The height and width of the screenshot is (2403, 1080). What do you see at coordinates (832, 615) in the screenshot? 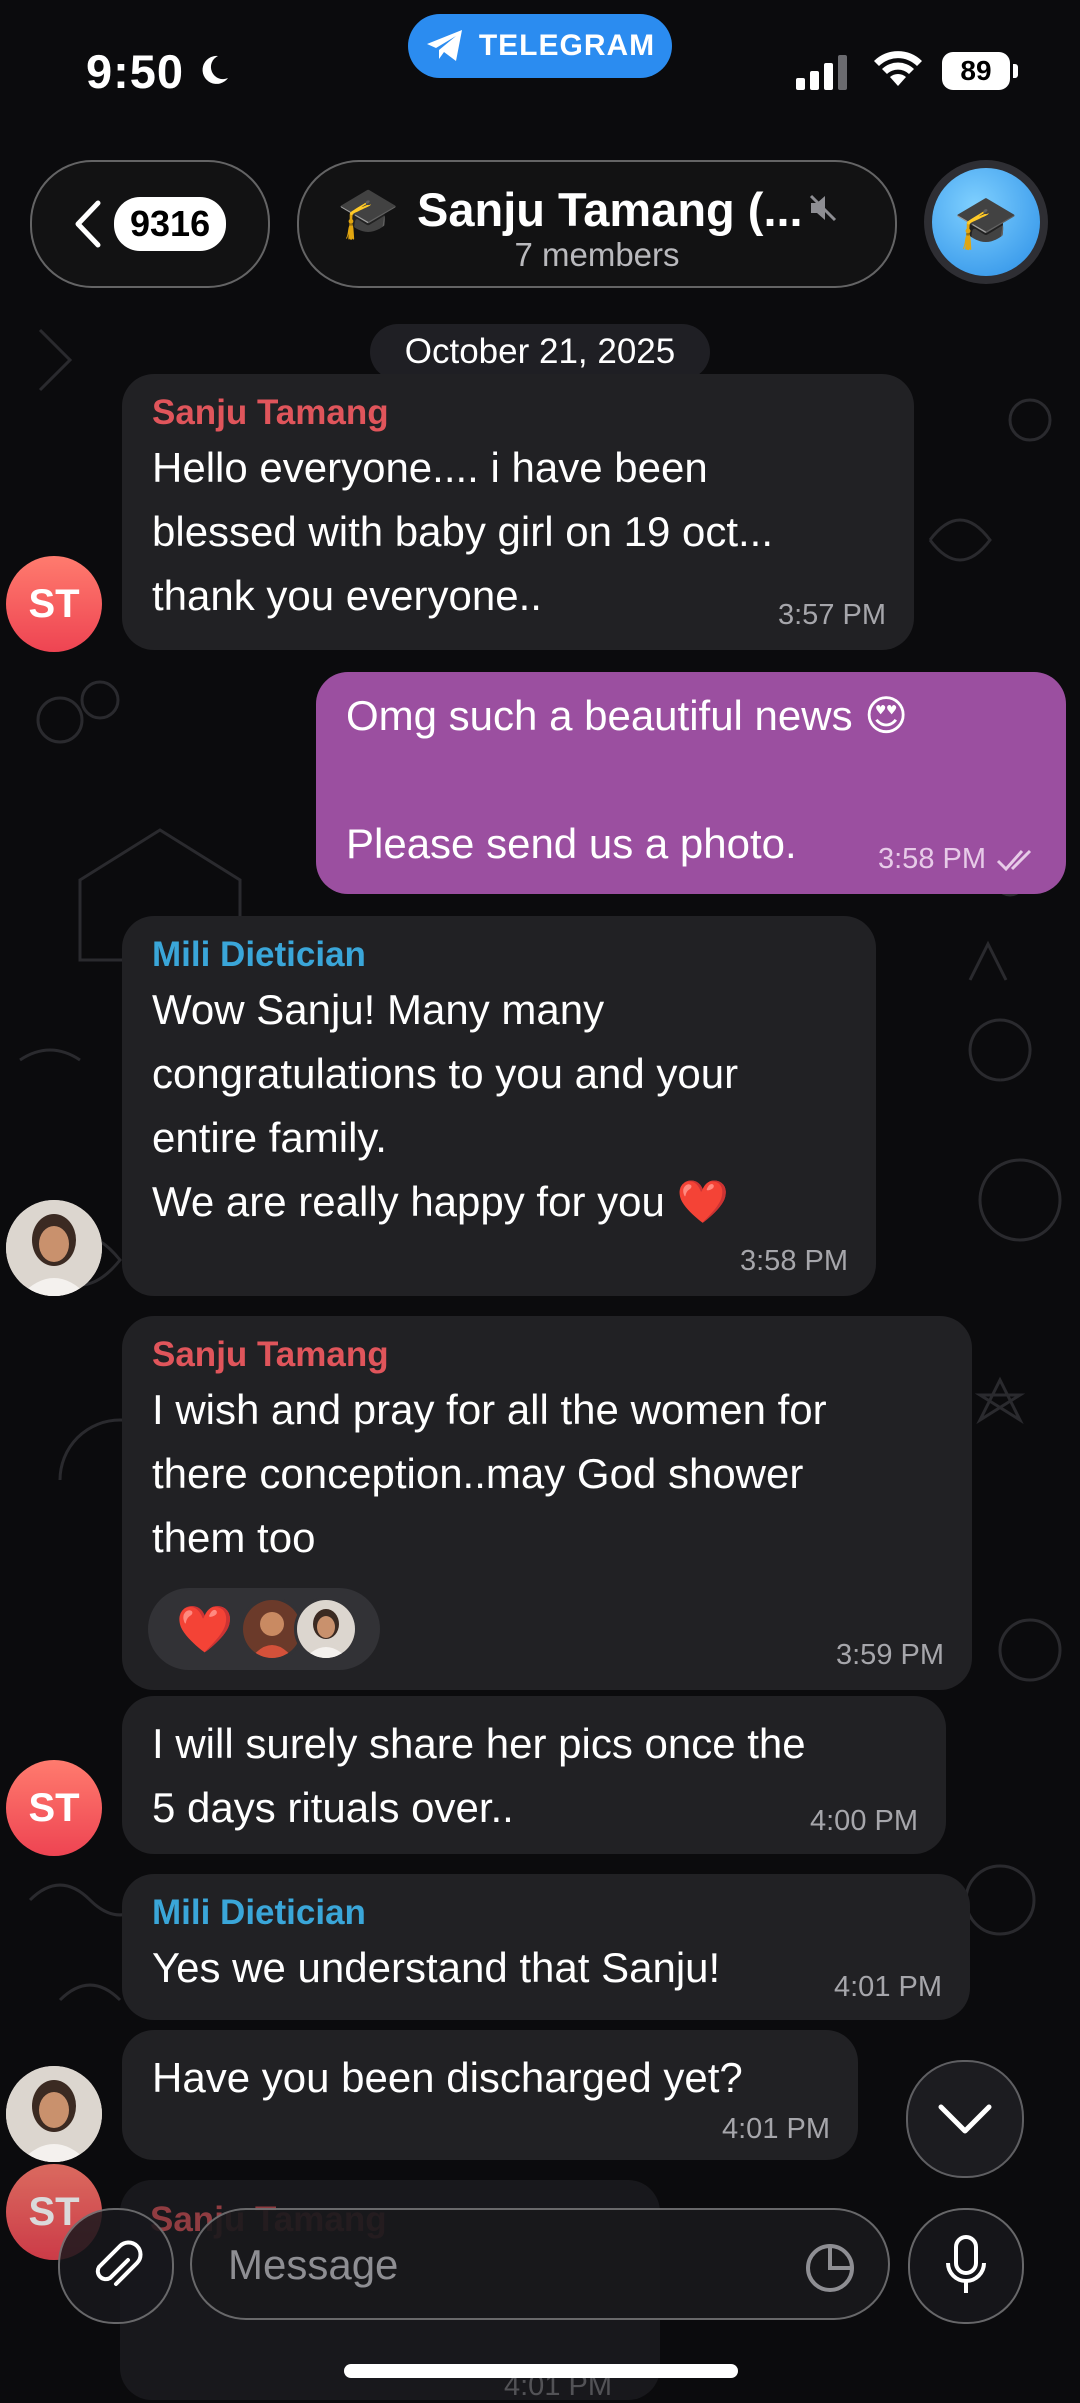
I see `message-time: 3:57 PM` at bounding box center [832, 615].